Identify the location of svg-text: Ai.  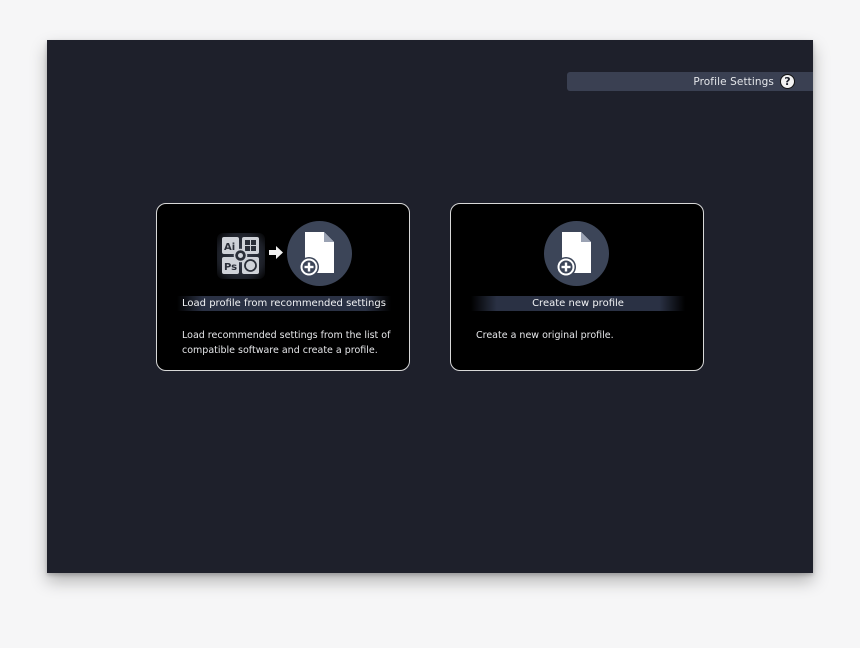
(229, 247).